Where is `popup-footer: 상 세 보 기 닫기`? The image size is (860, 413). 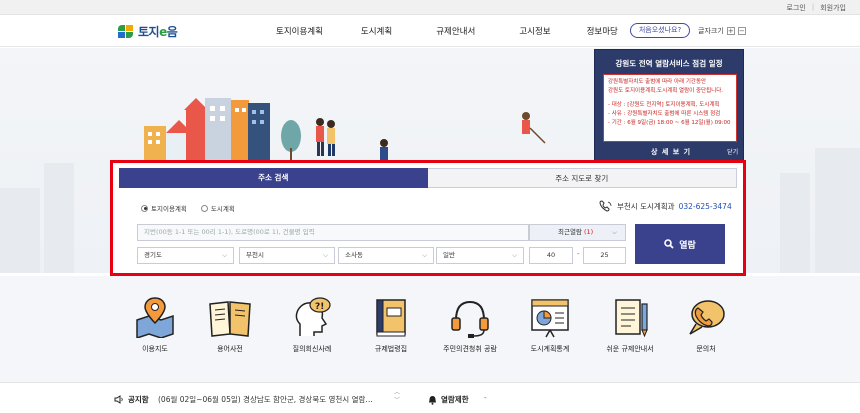 popup-footer: 상 세 보 기 닫기 is located at coordinates (669, 151).